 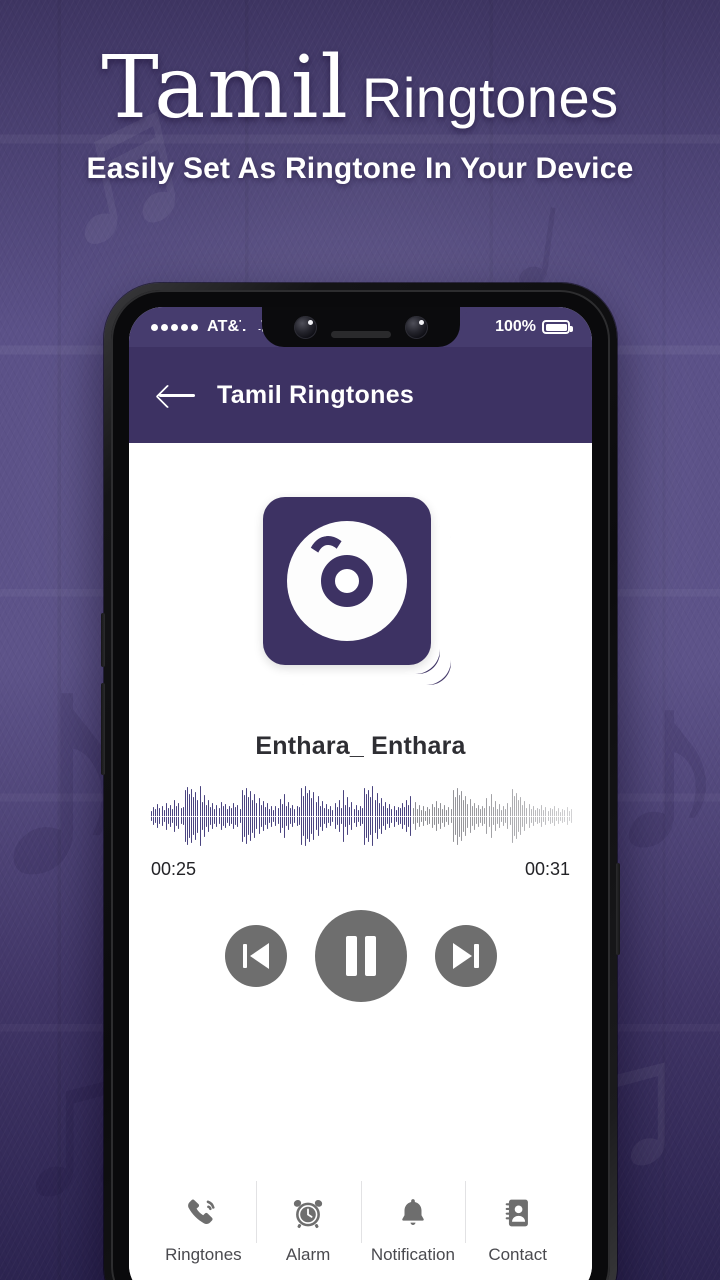 I want to click on volume-up-button, so click(x=103, y=640).